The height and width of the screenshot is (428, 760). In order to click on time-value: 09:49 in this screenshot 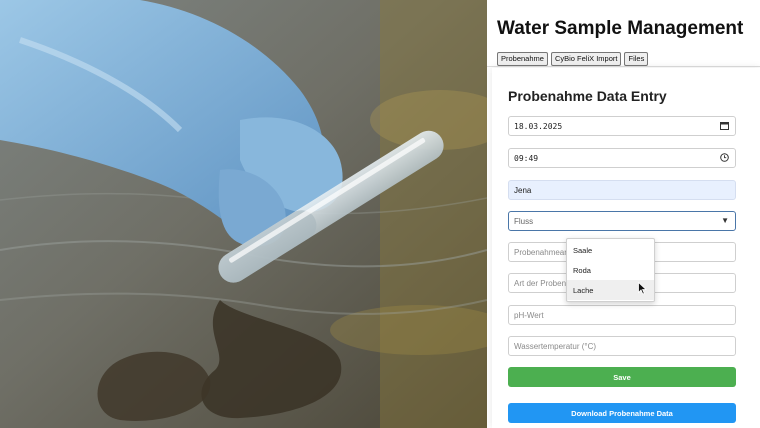, I will do `click(526, 158)`.